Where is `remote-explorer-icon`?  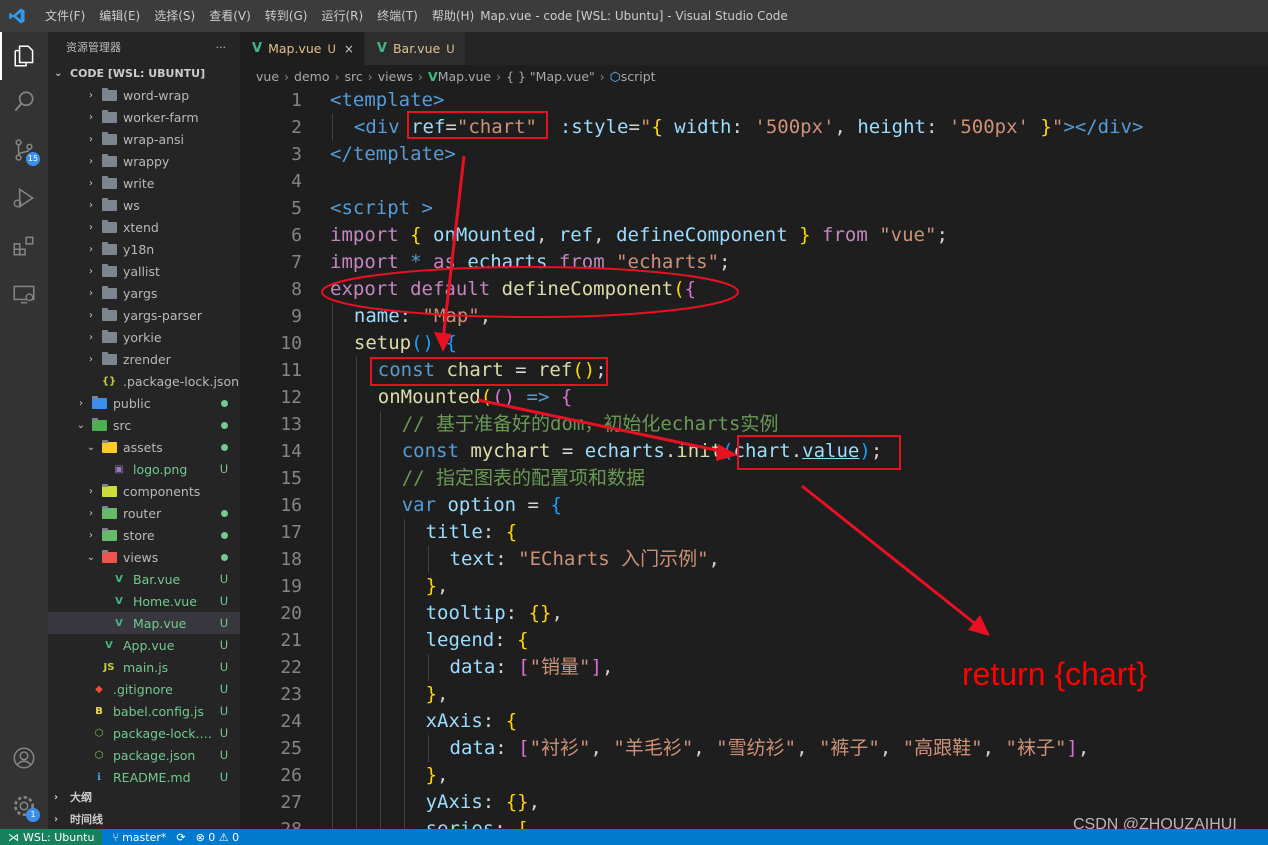
remote-explorer-icon is located at coordinates (24, 294).